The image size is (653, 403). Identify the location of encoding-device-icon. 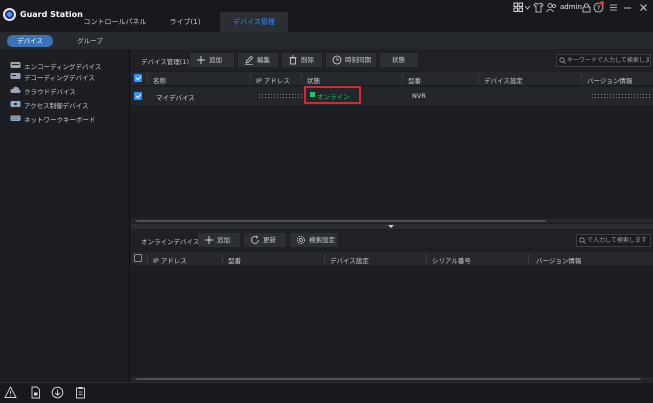
(15, 65).